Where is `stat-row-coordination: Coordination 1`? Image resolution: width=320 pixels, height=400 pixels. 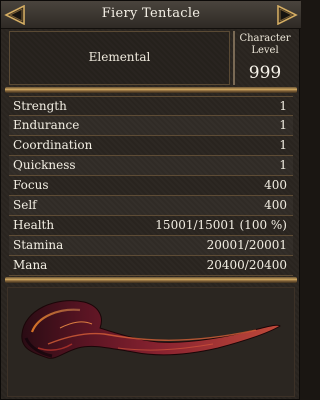 stat-row-coordination: Coordination 1 is located at coordinates (151, 146).